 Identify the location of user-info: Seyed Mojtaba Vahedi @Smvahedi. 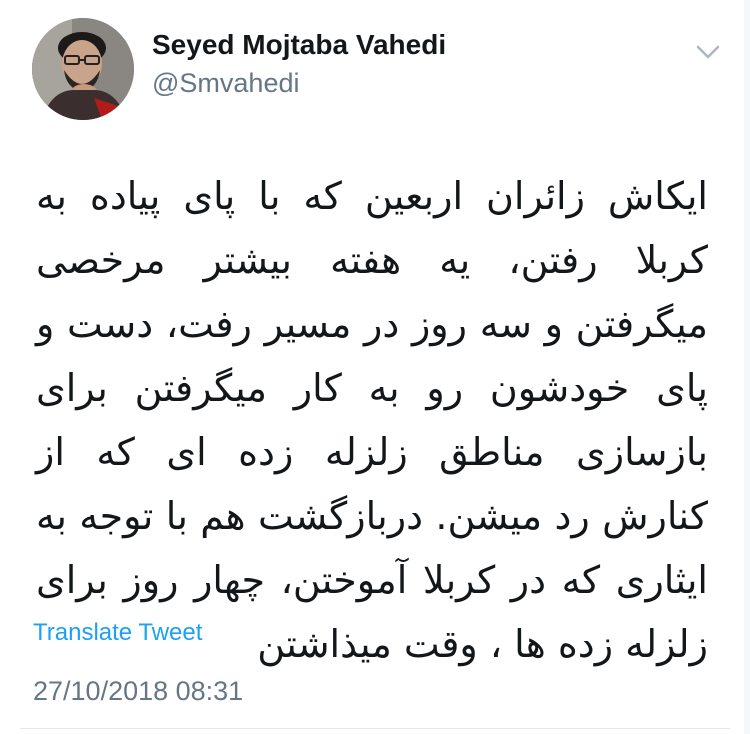
(299, 64).